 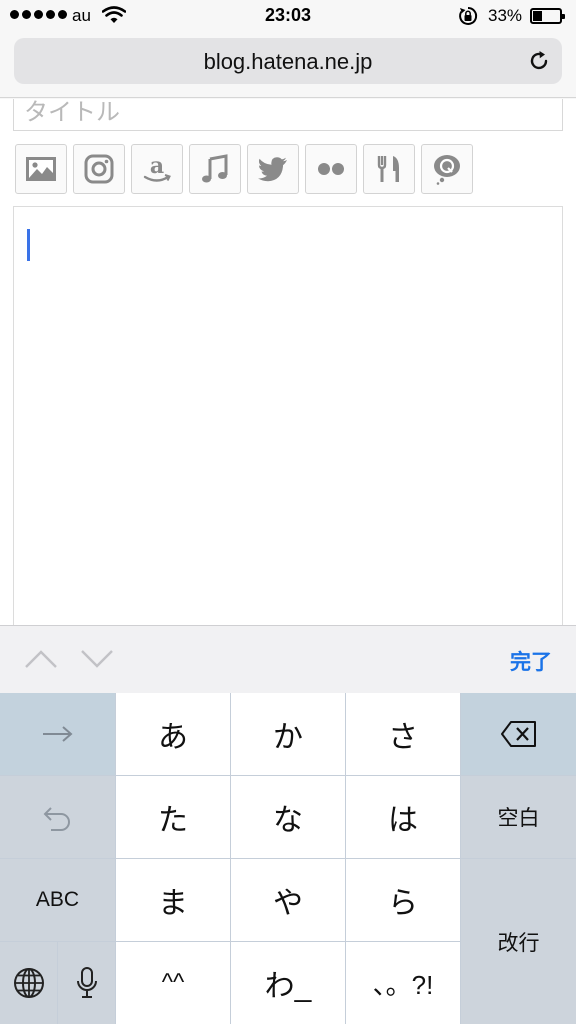 I want to click on kana-key-ha: は, so click(x=403, y=817).